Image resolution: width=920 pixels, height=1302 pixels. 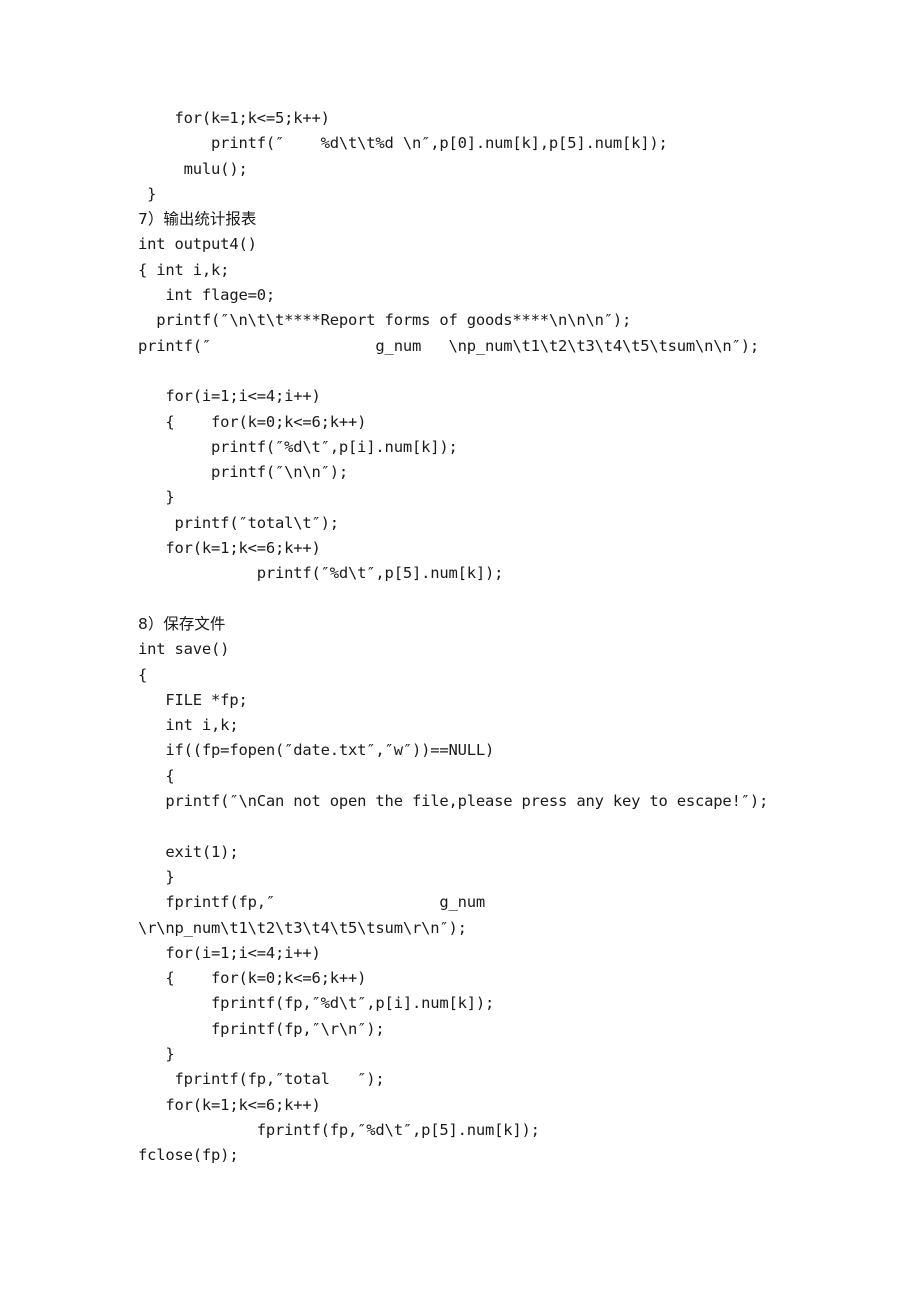 I want to click on section-heading: 7）输出统计报表, so click(x=197, y=219).